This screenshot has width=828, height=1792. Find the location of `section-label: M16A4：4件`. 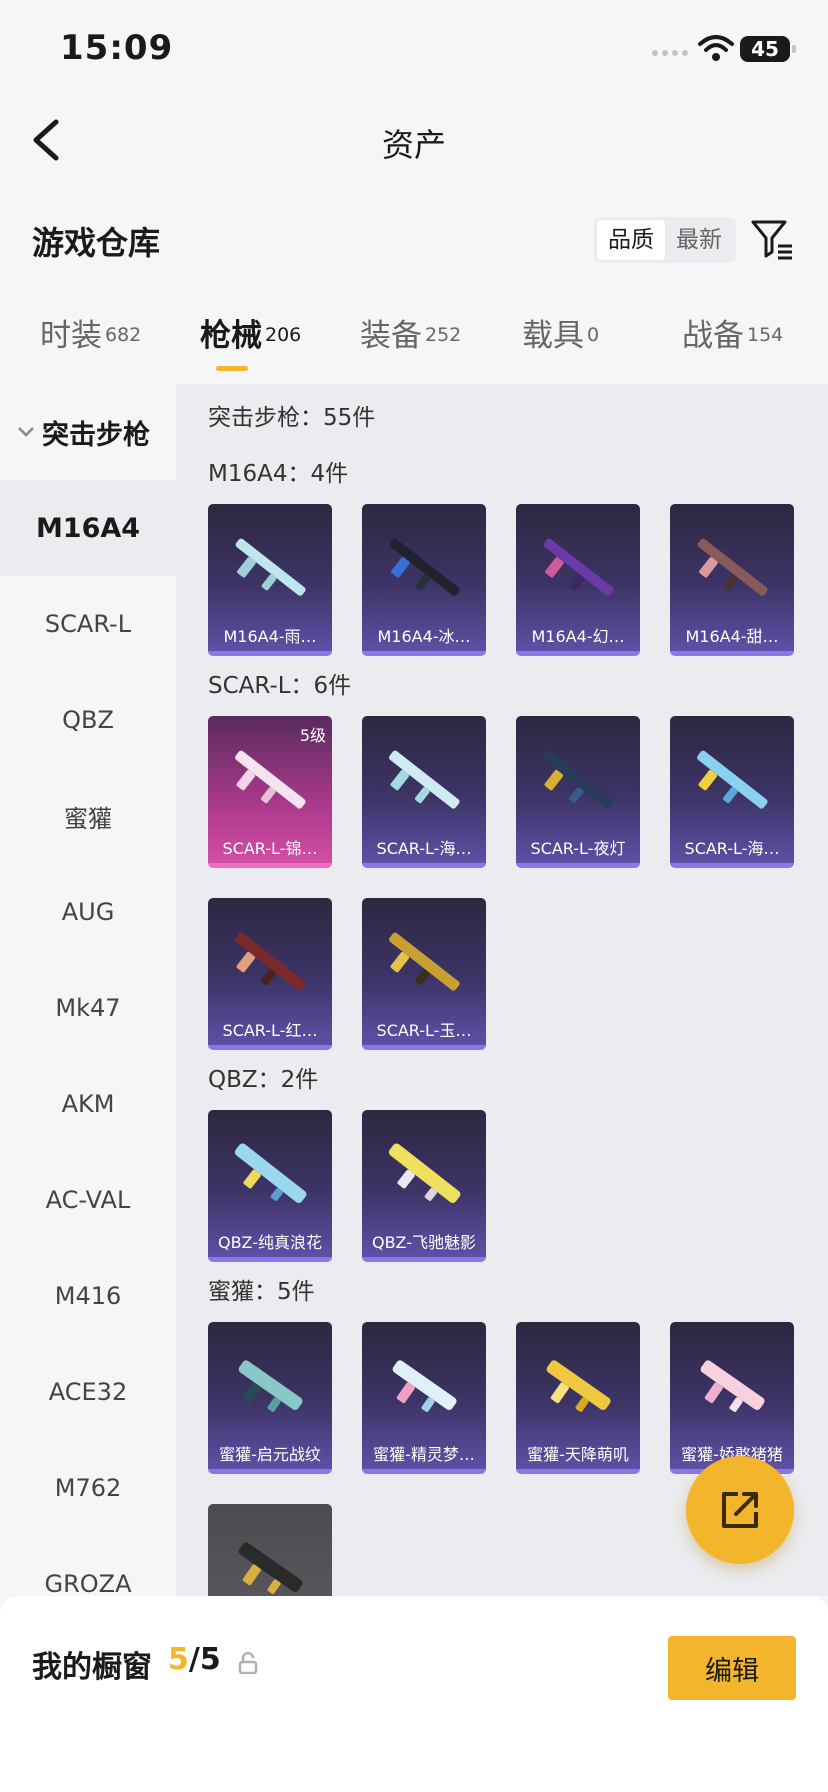

section-label: M16A4：4件 is located at coordinates (278, 474).